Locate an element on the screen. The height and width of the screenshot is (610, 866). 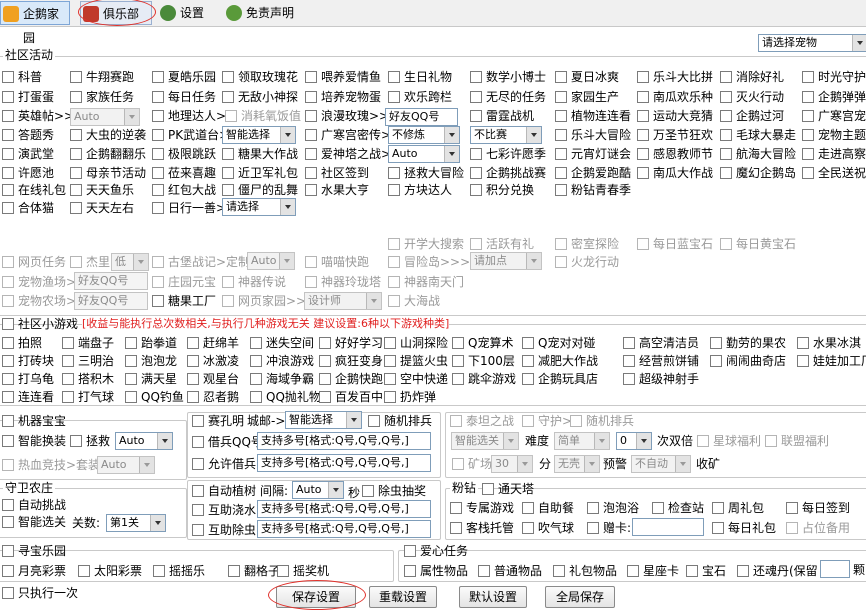
checkbox-label: 水果大亨 is located at coordinates (345, 190).